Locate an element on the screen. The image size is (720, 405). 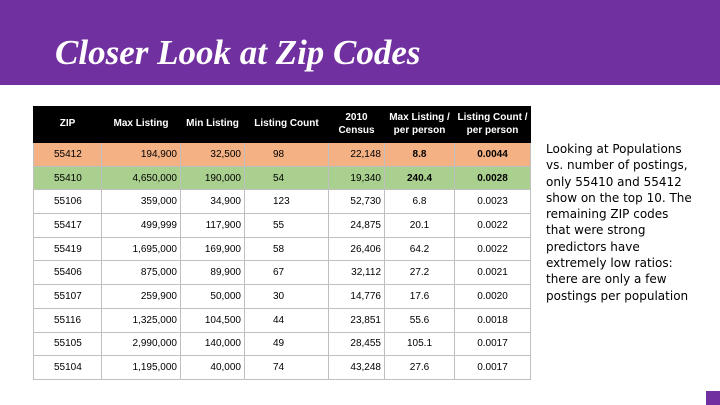
cell-max-listing: 499,999 is located at coordinates (141, 225).